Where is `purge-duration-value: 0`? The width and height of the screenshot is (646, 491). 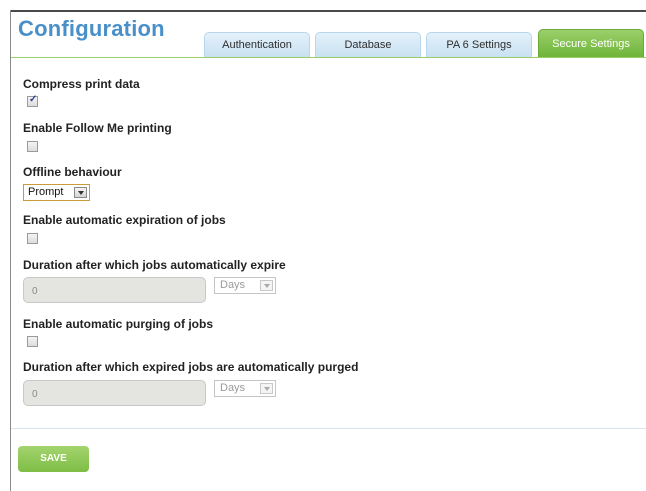 purge-duration-value: 0 is located at coordinates (35, 394).